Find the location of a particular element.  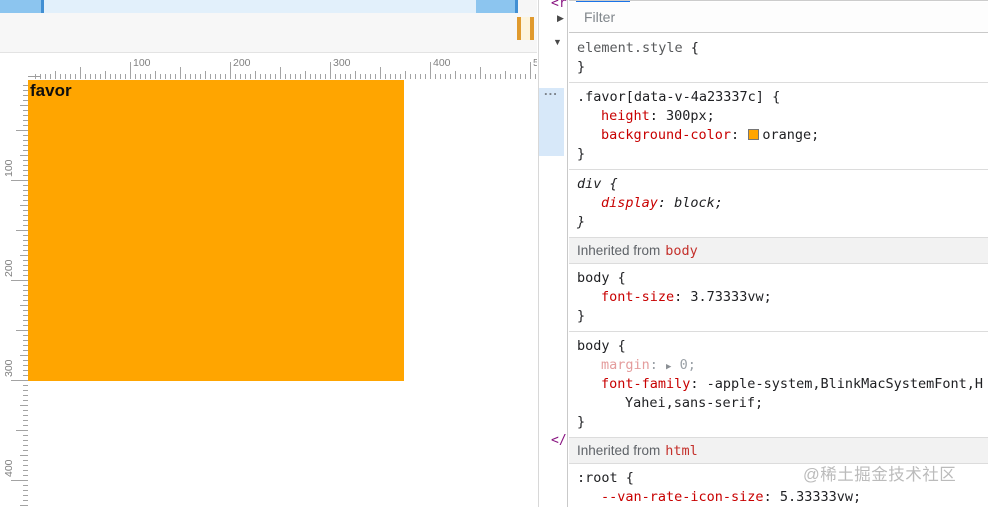

css-token: div { is located at coordinates (597, 184).